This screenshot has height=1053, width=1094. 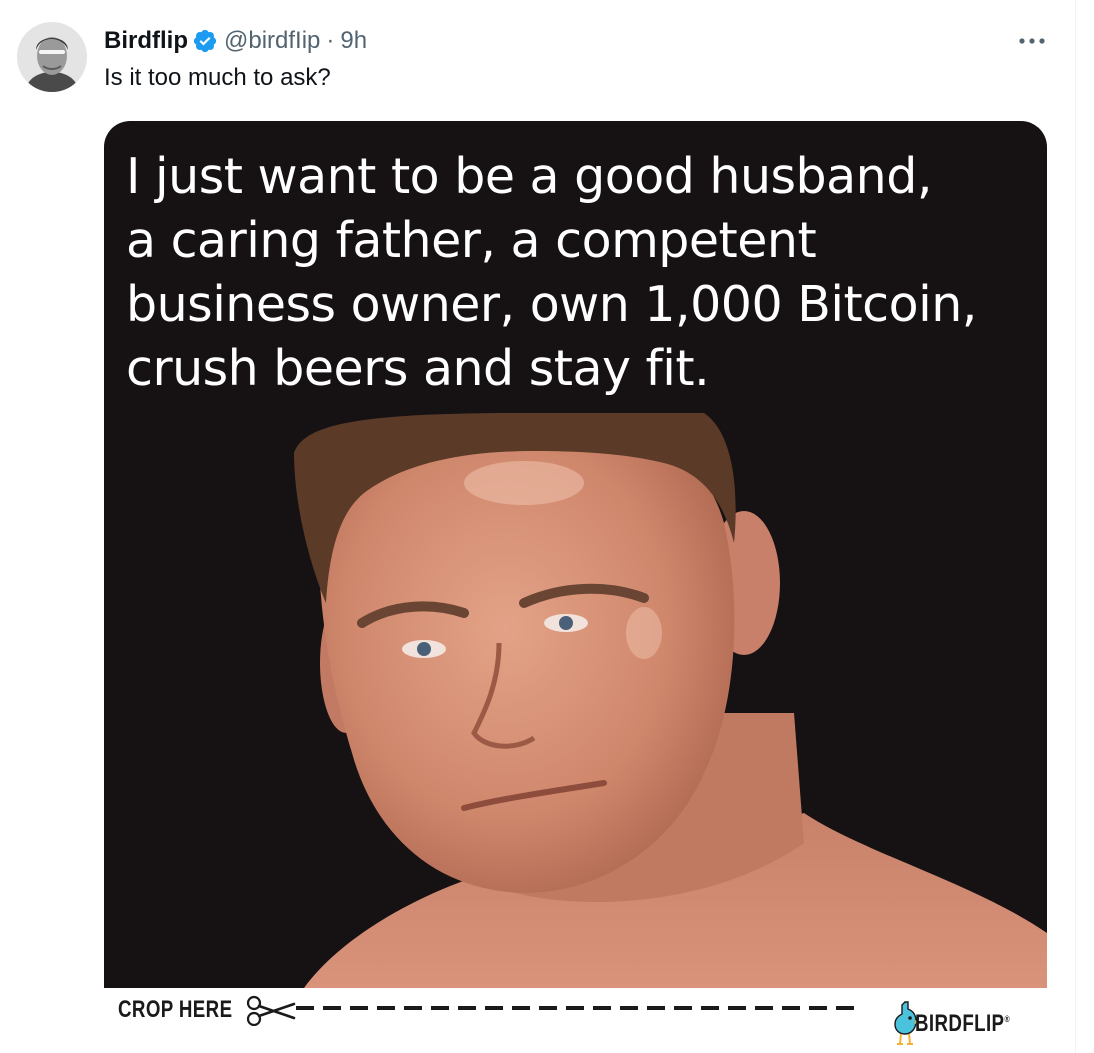 I want to click on tweet-timestamp: 9h, so click(x=353, y=41).